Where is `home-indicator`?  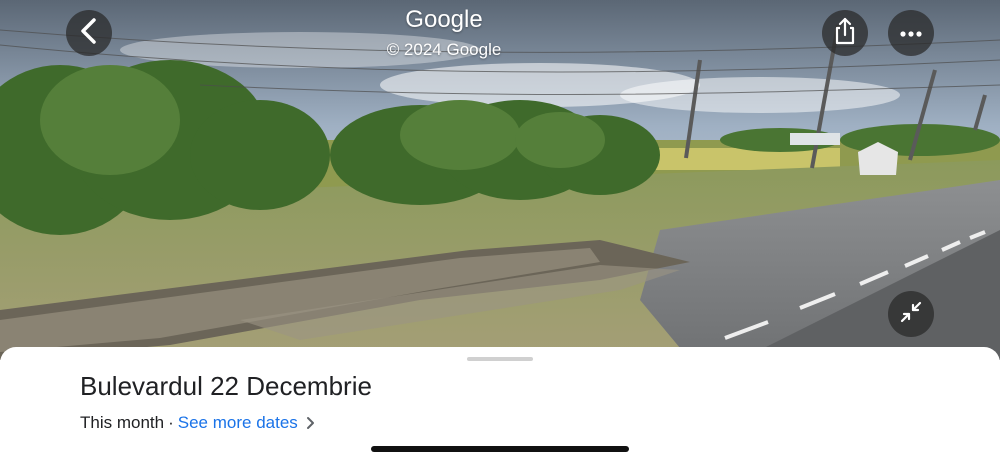 home-indicator is located at coordinates (500, 449).